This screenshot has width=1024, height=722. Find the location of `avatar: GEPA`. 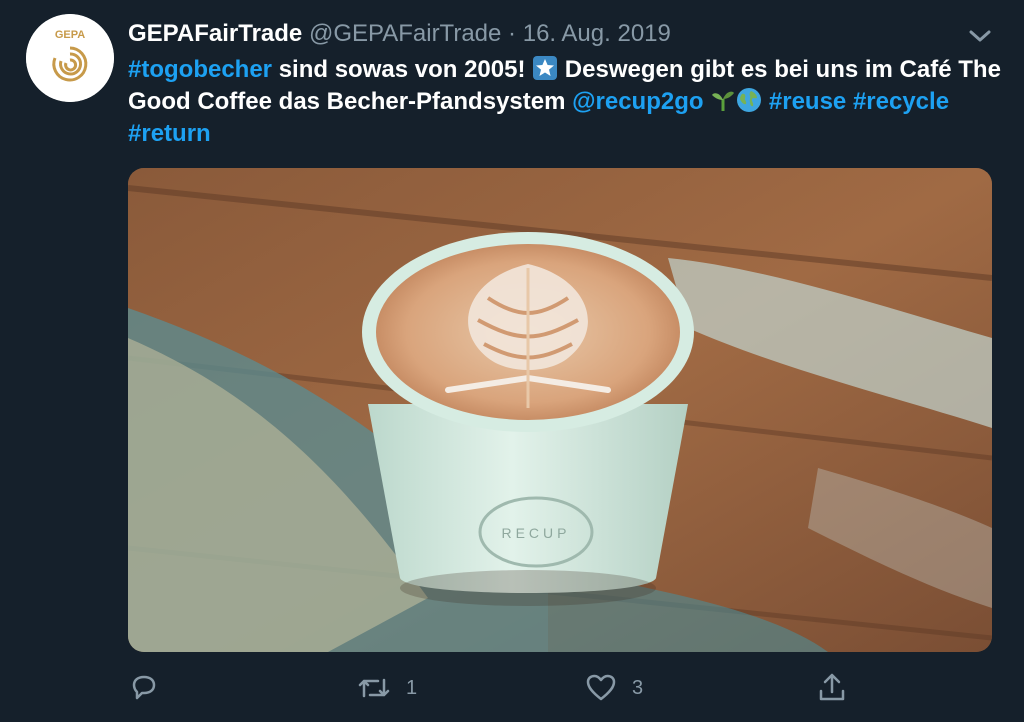

avatar: GEPA is located at coordinates (70, 58).